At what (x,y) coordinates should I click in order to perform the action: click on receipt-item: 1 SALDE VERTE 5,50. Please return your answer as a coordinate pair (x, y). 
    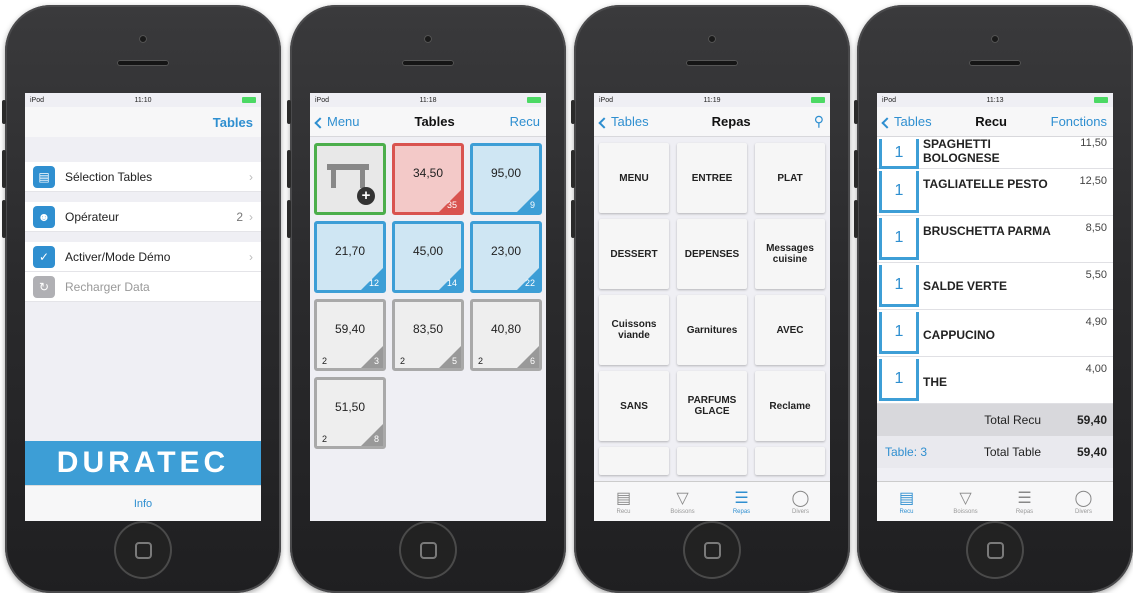
    Looking at the image, I should click on (995, 286).